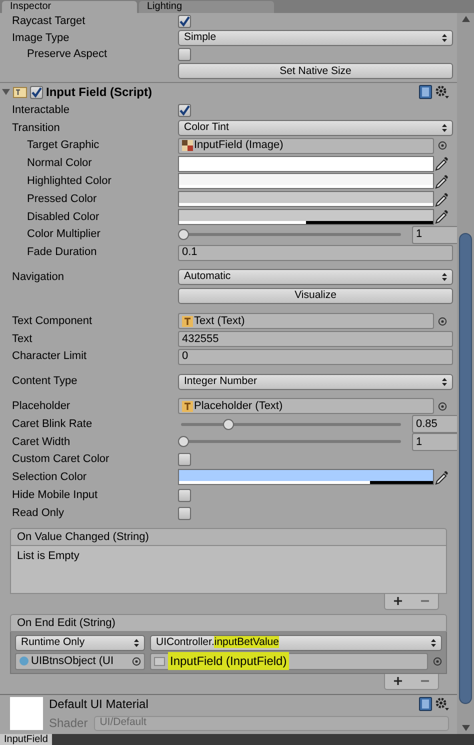 The image size is (474, 745). What do you see at coordinates (228, 661) in the screenshot?
I see `argument-text: InputField (InputField)` at bounding box center [228, 661].